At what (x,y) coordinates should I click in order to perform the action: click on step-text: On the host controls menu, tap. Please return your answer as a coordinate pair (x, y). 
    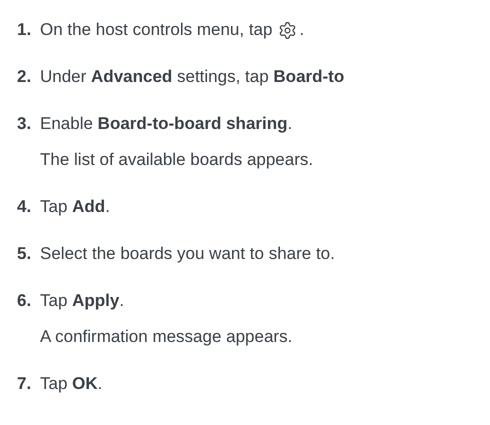
    Looking at the image, I should click on (156, 30).